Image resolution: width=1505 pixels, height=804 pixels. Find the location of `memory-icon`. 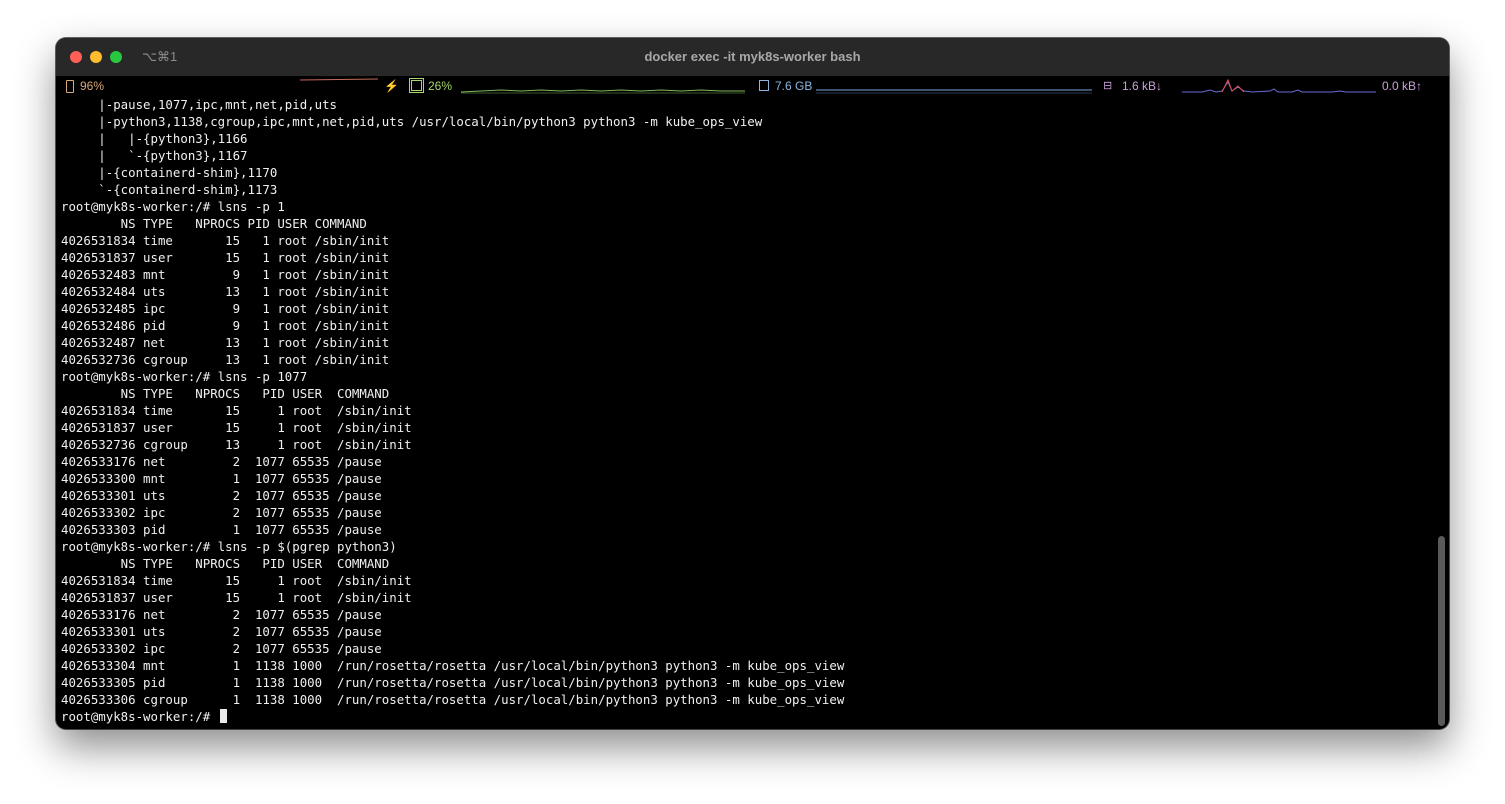

memory-icon is located at coordinates (764, 85).